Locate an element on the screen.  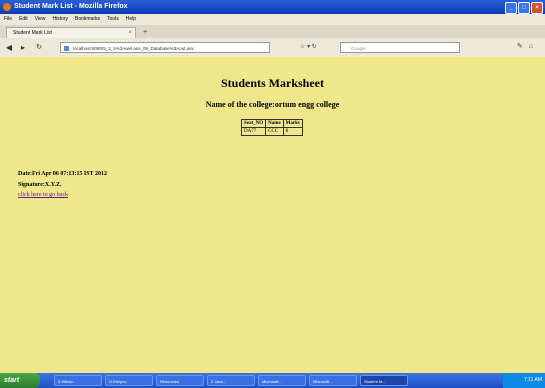
taskbar-item: Resources is located at coordinates (180, 380).